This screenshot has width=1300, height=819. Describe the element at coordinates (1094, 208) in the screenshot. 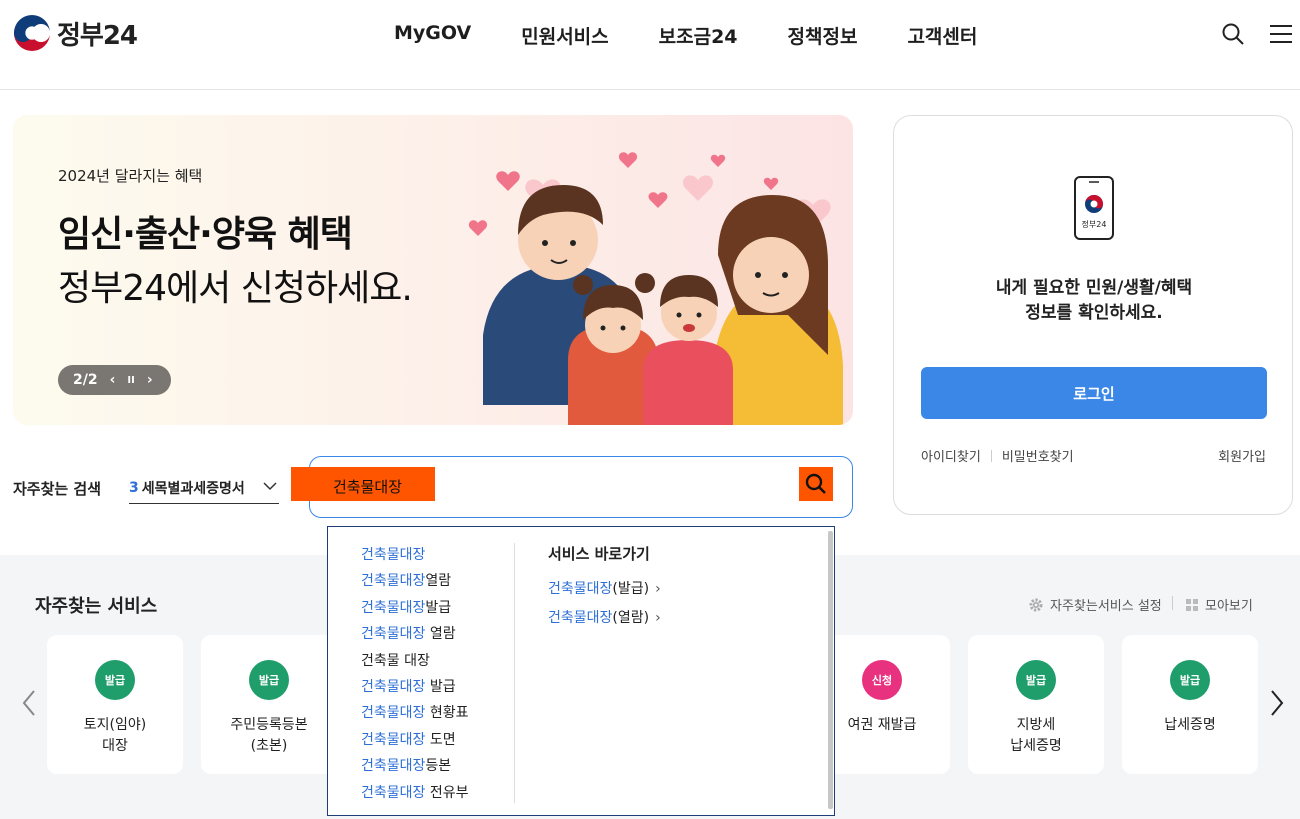

I see `mobile-phone-icon` at that location.